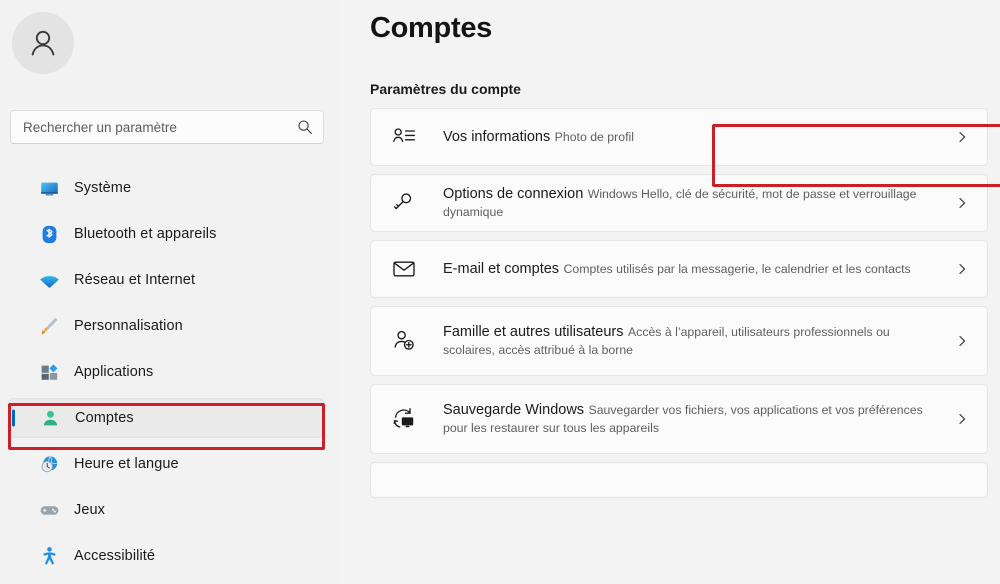  I want to click on card-title: Vos informations, so click(497, 136).